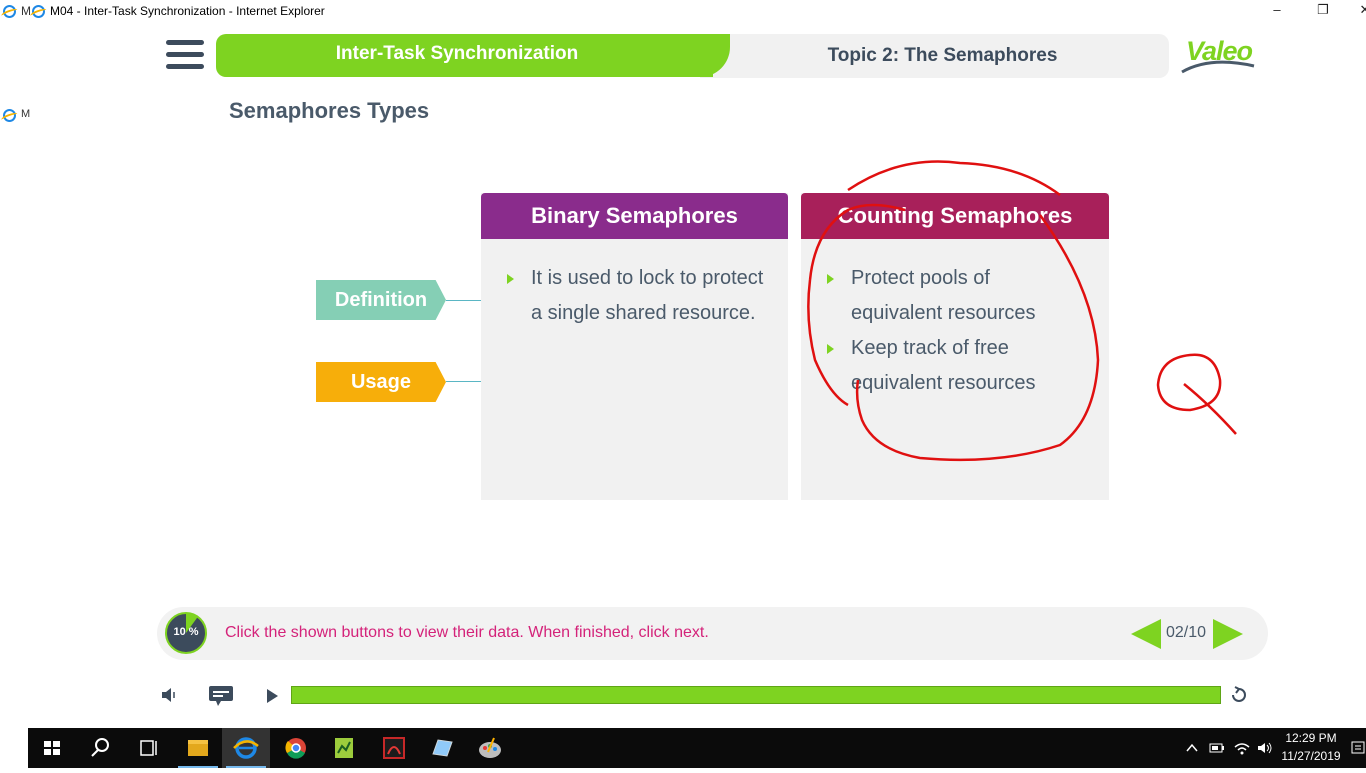  Describe the element at coordinates (634, 216) in the screenshot. I see `binary-card-title: Binary Semaphores` at that location.